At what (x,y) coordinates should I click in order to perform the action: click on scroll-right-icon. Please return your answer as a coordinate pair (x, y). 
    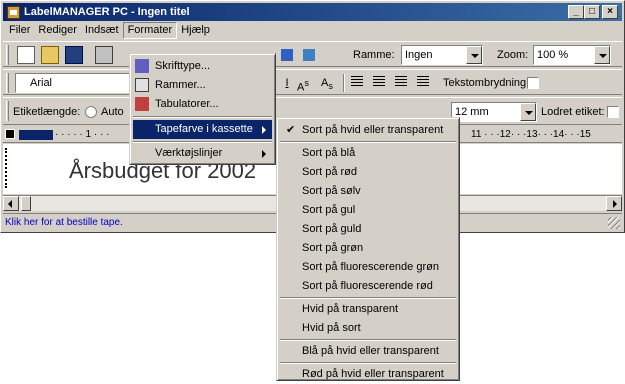
    Looking at the image, I should click on (614, 203).